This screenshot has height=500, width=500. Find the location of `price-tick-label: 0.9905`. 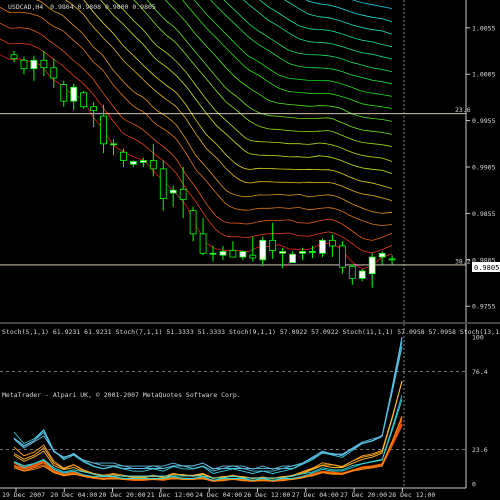

price-tick-label: 0.9905 is located at coordinates (484, 168).